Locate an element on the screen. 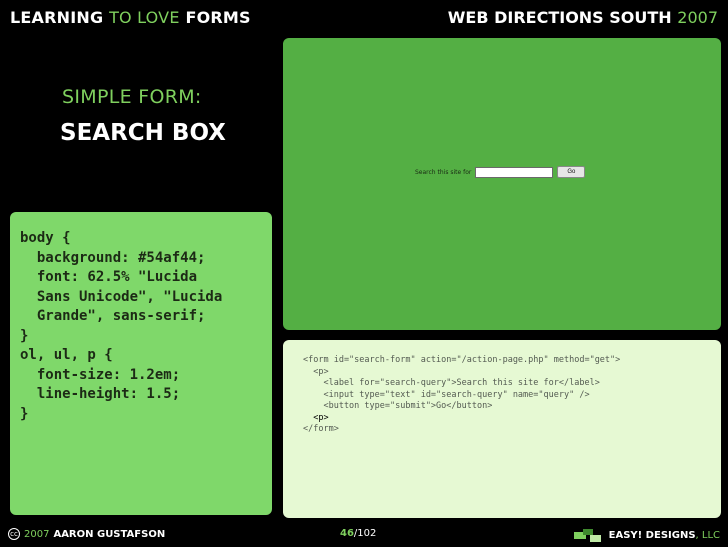 This screenshot has width=728, height=547. company-logo-icon is located at coordinates (587, 535).